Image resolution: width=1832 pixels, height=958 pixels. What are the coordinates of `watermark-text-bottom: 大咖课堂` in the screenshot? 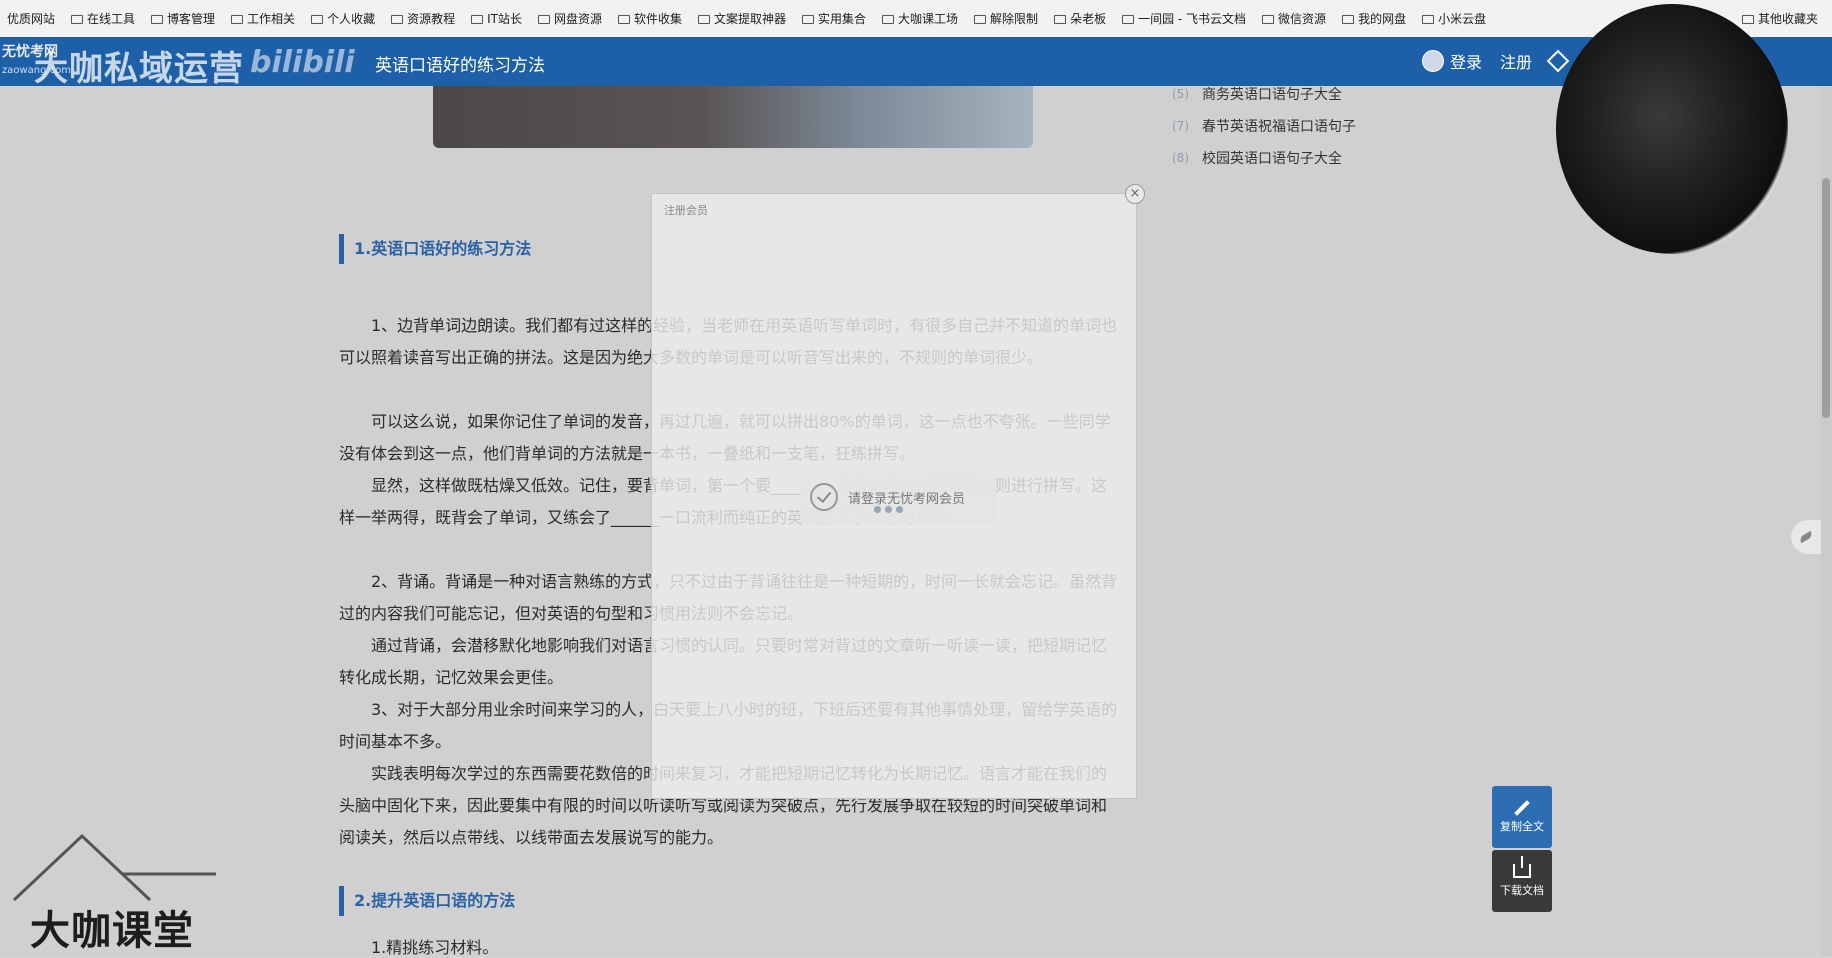 It's located at (112, 931).